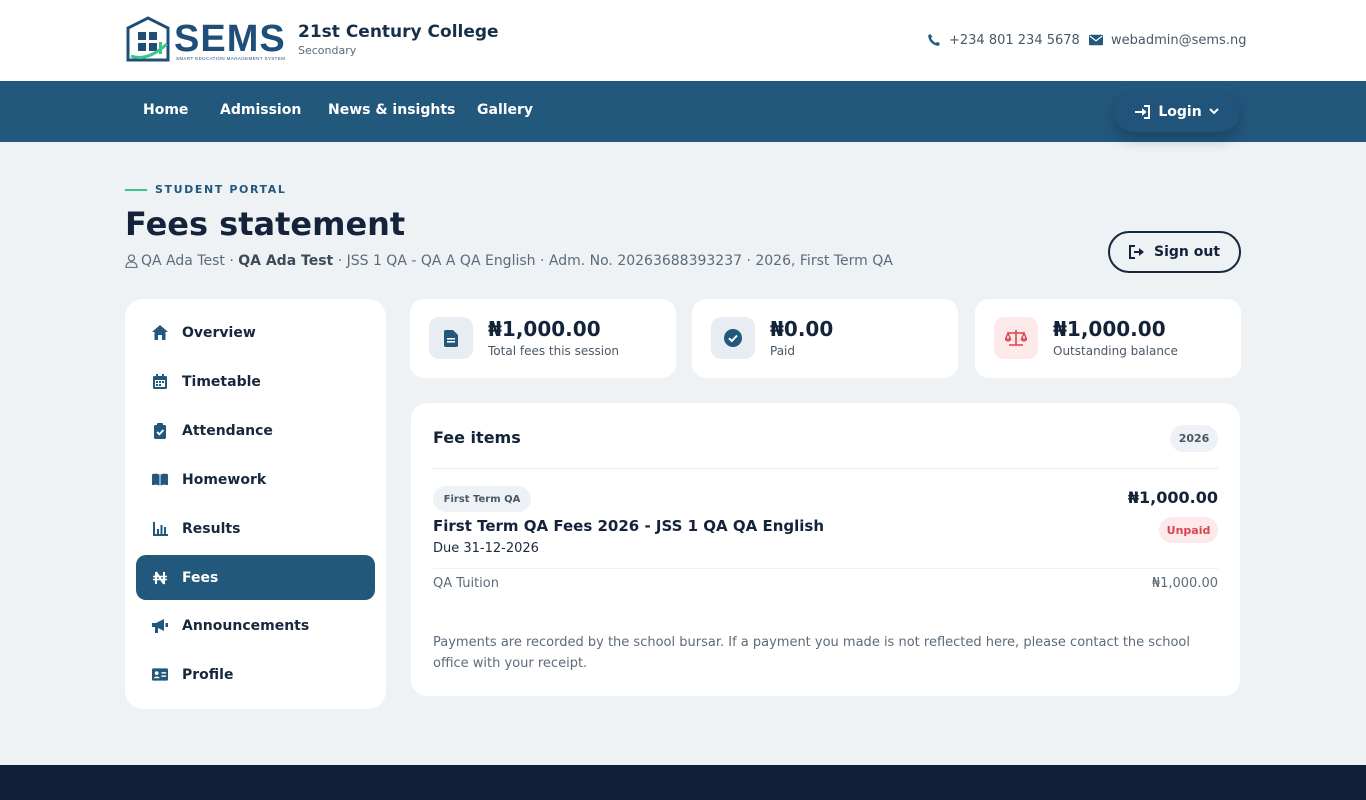  I want to click on login-button: Login, so click(1177, 111).